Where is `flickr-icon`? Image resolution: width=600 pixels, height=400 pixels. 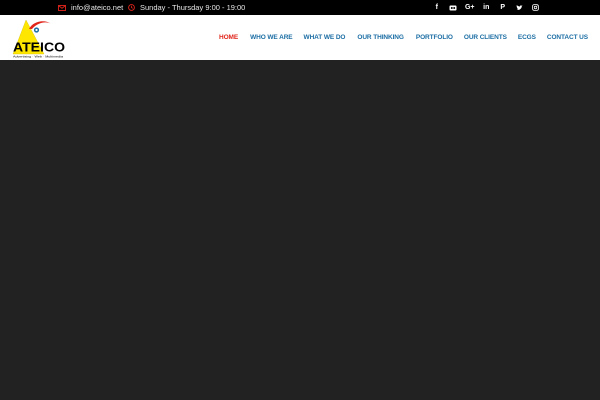
flickr-icon is located at coordinates (453, 7).